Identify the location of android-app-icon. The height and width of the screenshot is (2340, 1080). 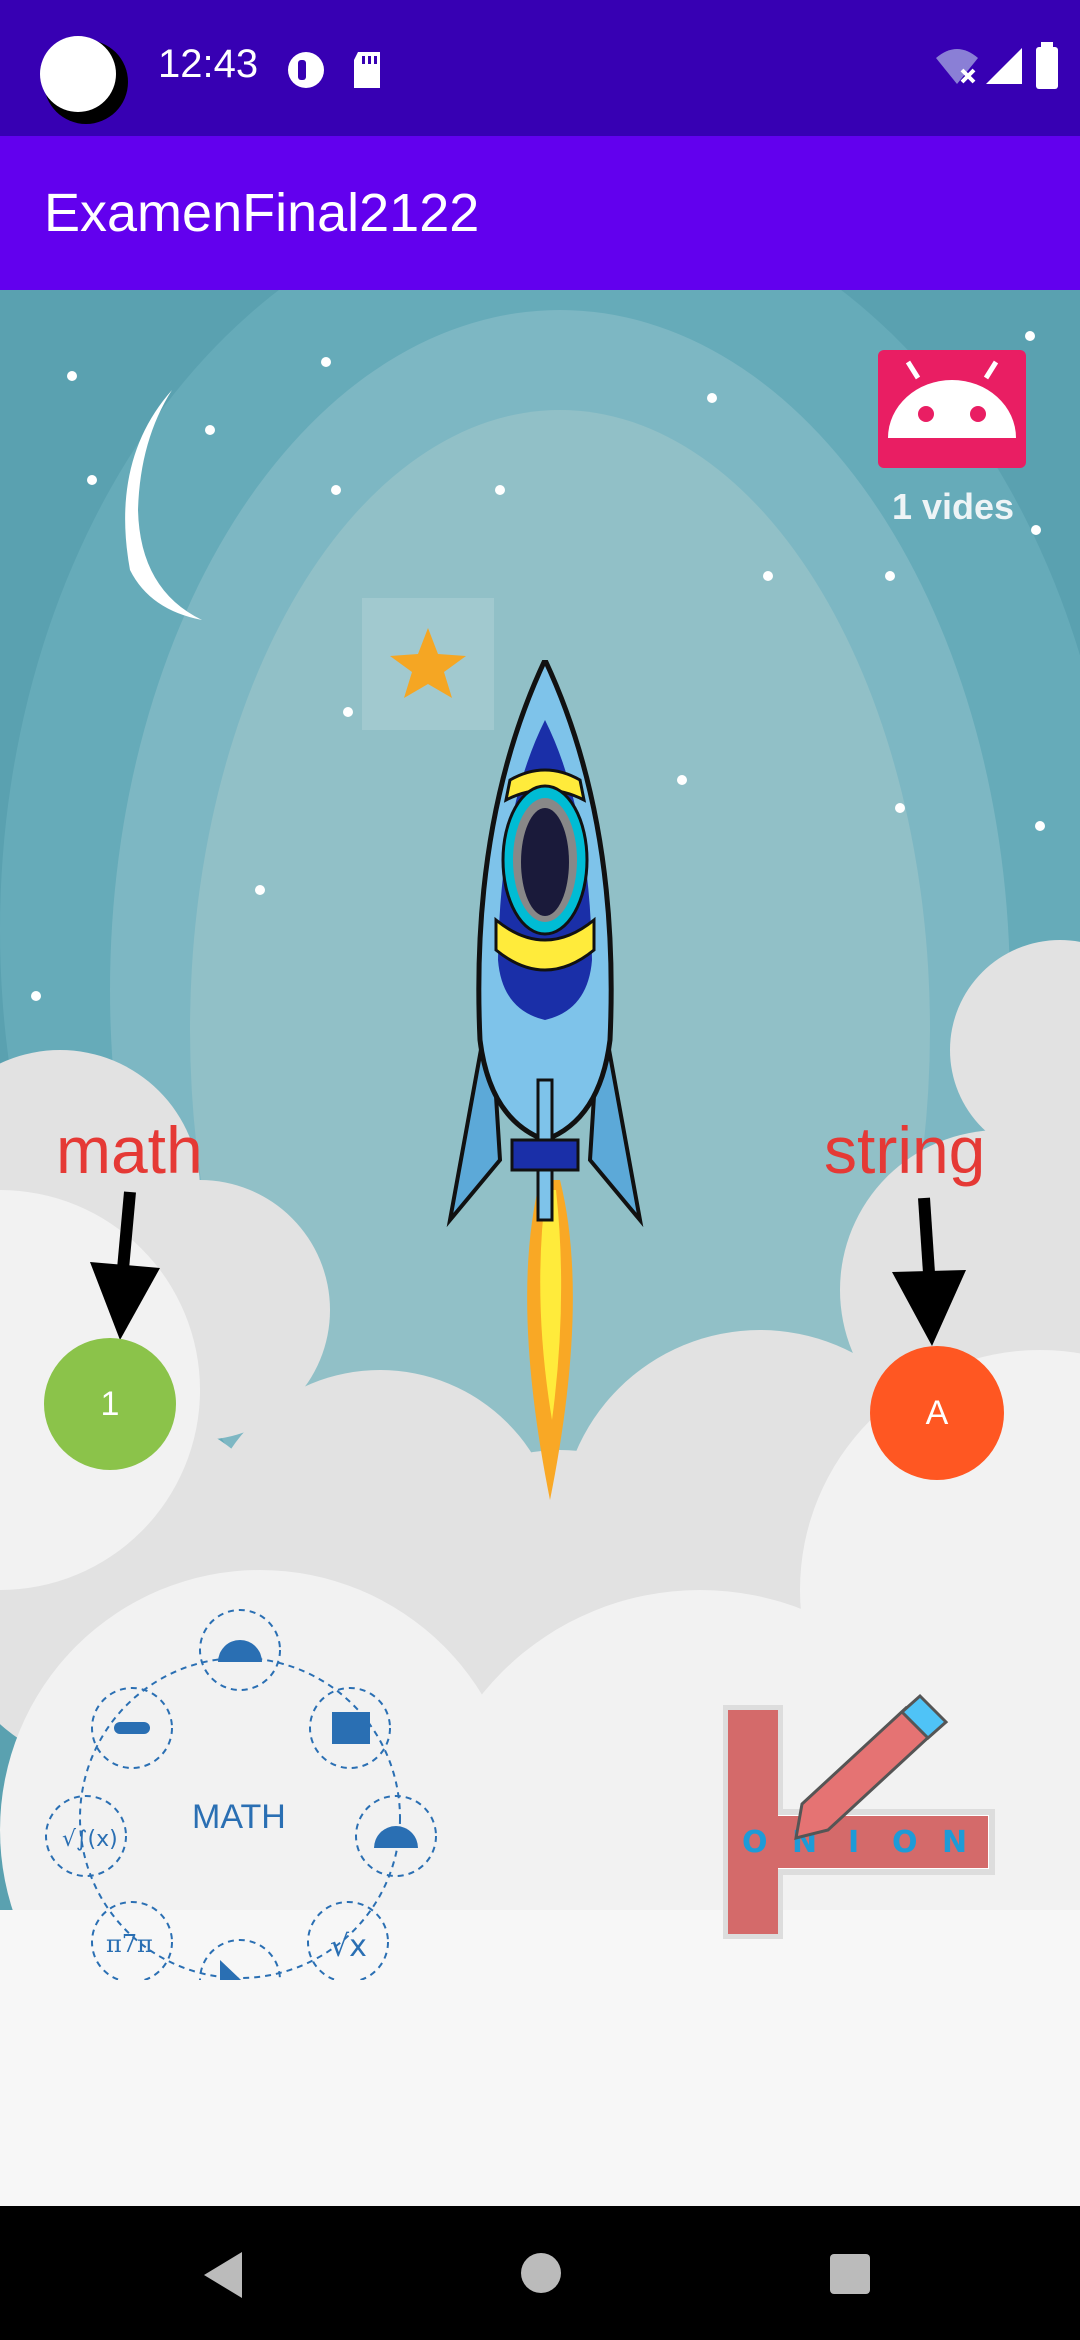
(952, 409).